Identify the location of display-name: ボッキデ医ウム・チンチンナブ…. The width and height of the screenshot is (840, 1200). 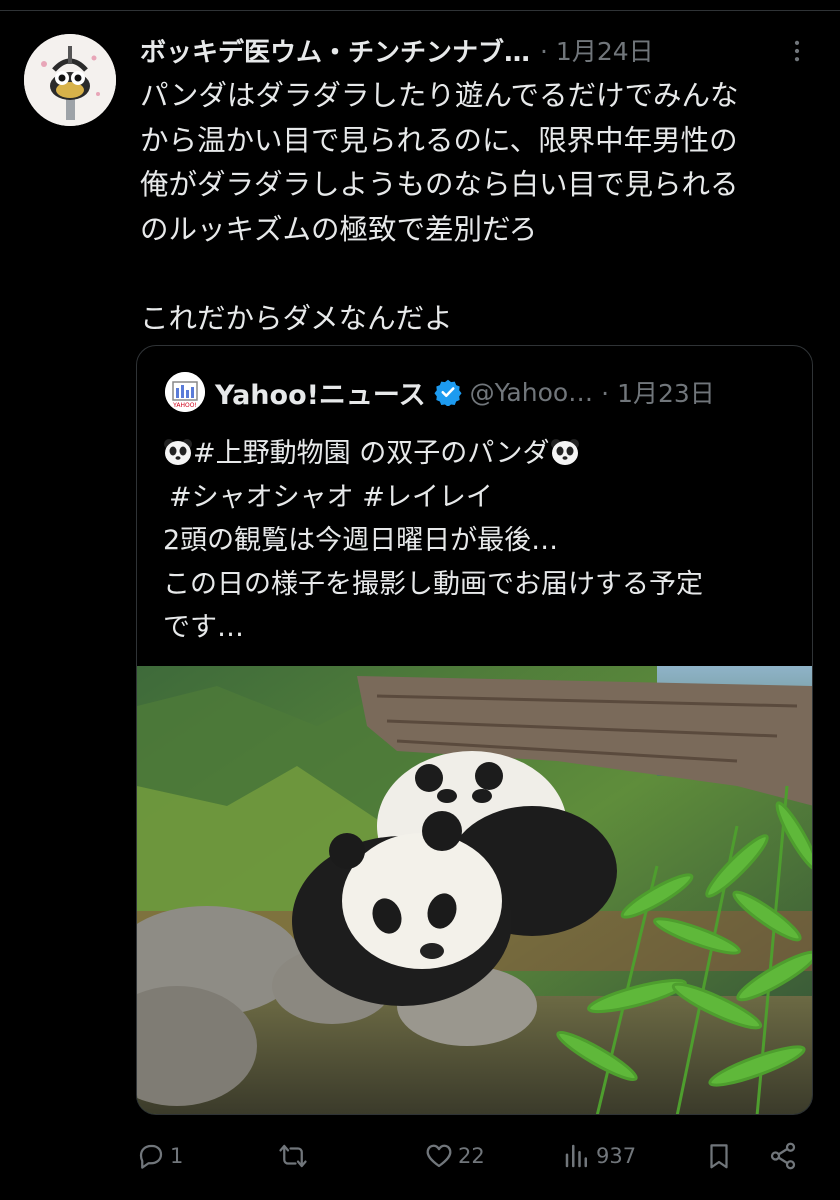
(335, 50).